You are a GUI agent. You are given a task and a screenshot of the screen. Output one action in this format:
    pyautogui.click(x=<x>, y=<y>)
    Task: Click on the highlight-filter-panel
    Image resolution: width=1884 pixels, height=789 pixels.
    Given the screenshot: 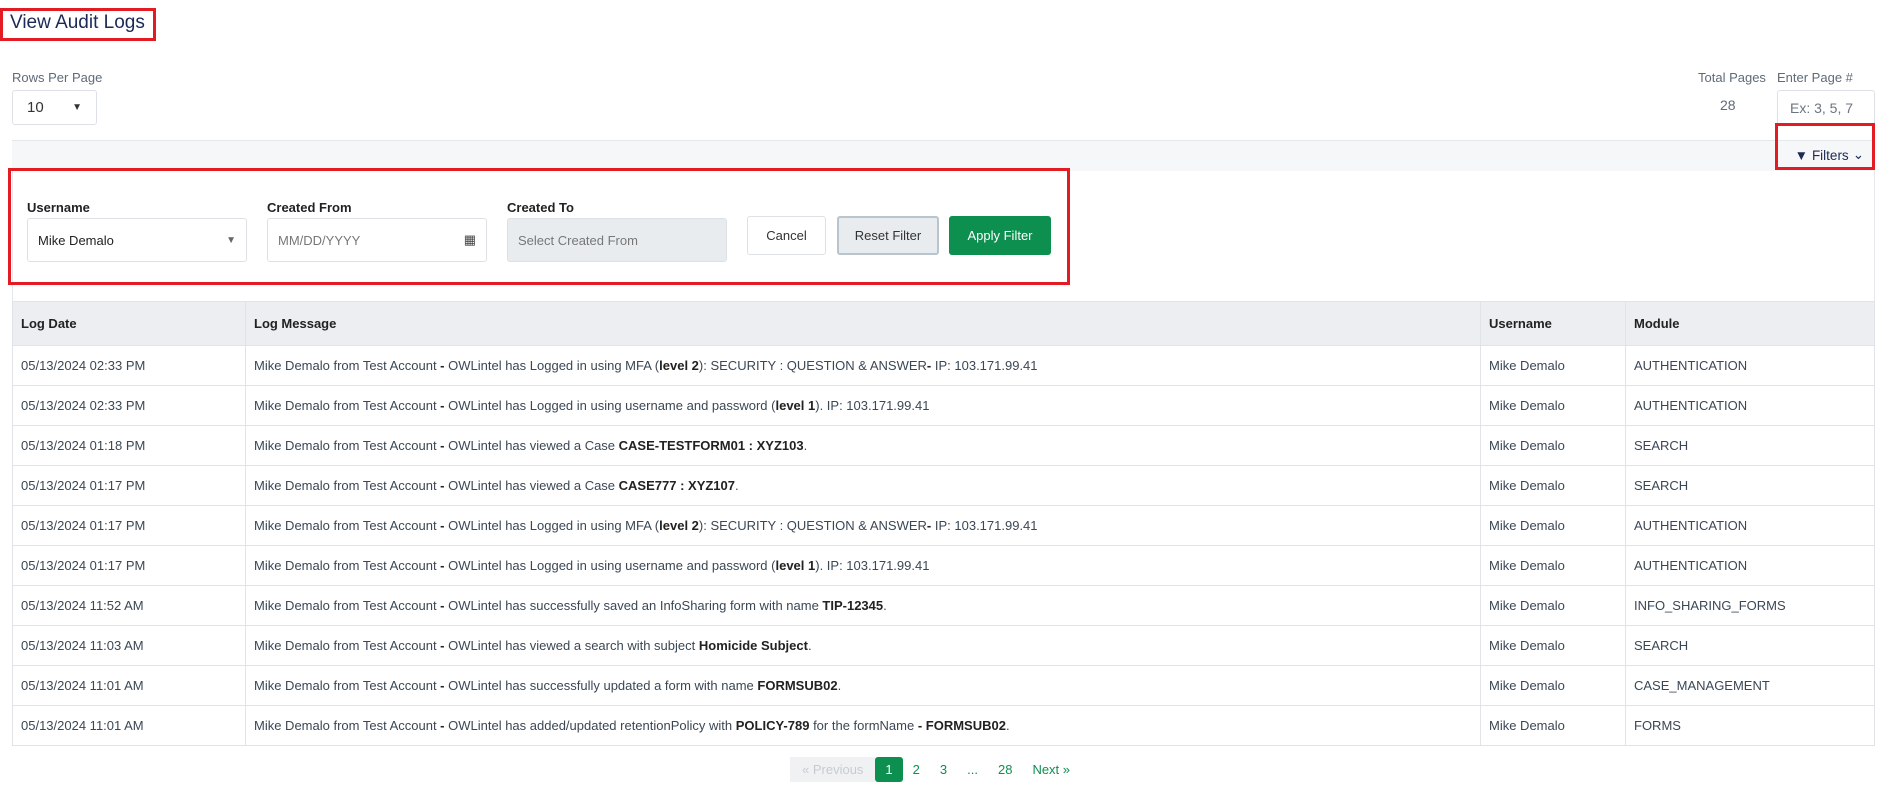 What is the action you would take?
    pyautogui.click(x=539, y=226)
    